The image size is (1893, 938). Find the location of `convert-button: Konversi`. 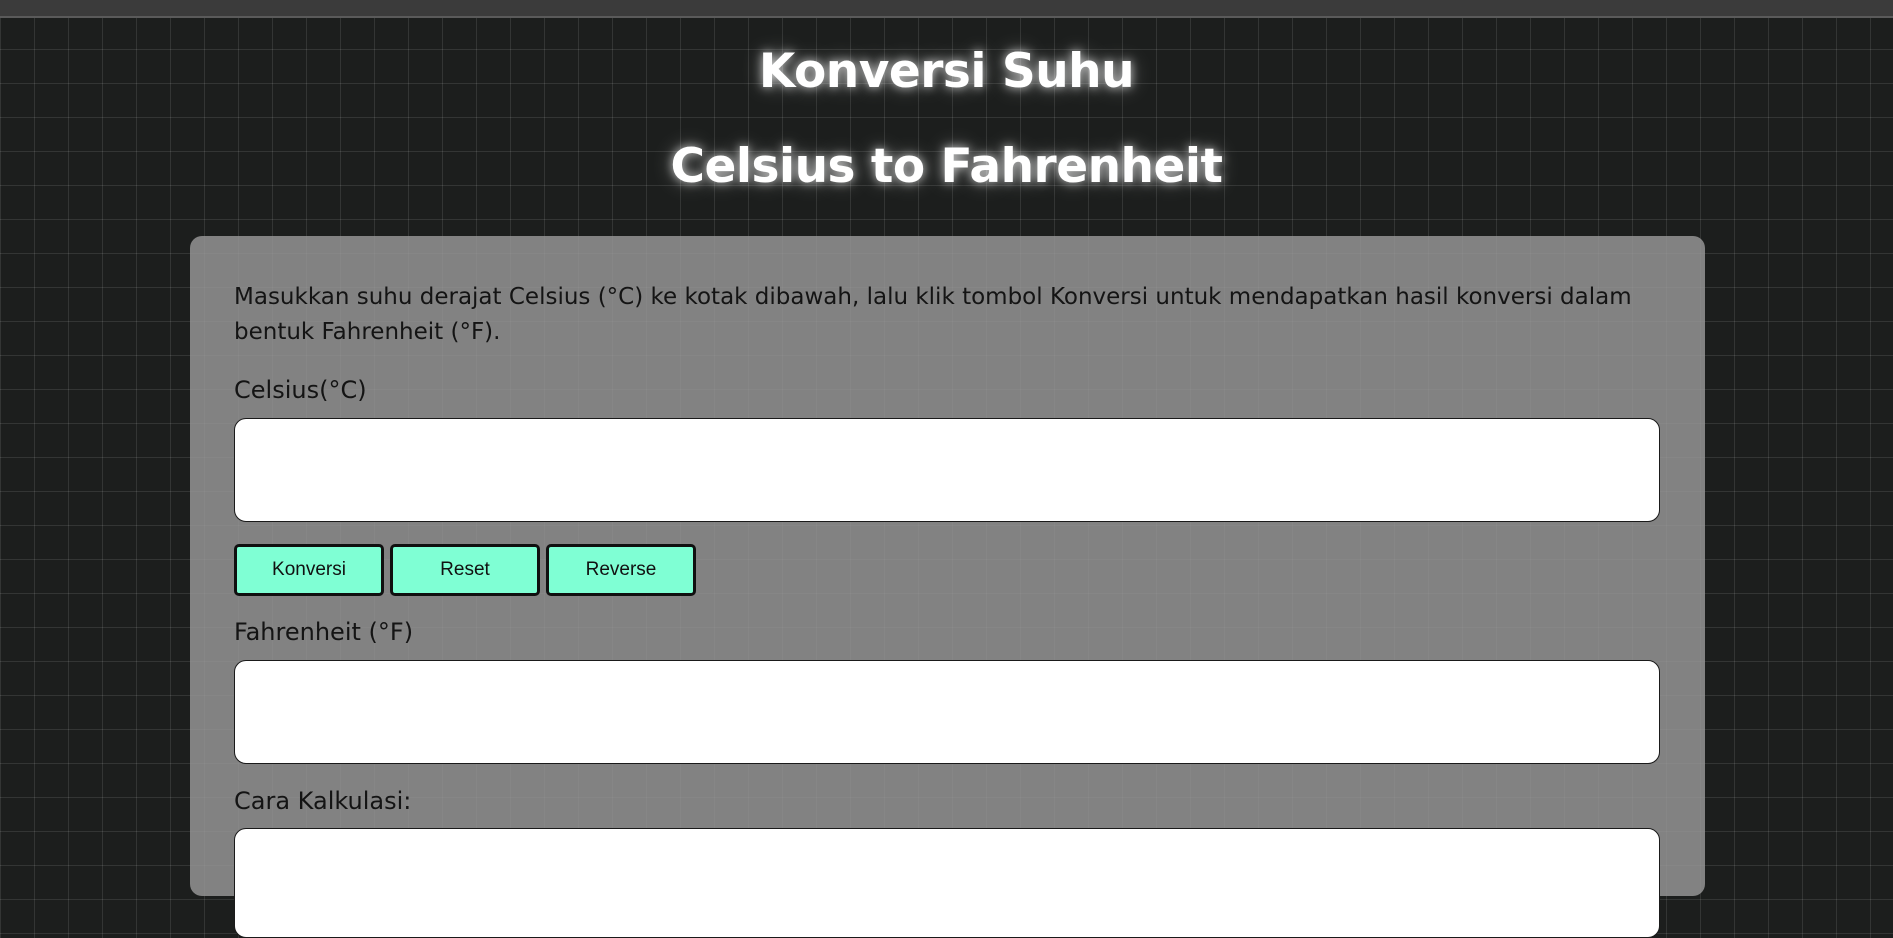

convert-button: Konversi is located at coordinates (309, 570).